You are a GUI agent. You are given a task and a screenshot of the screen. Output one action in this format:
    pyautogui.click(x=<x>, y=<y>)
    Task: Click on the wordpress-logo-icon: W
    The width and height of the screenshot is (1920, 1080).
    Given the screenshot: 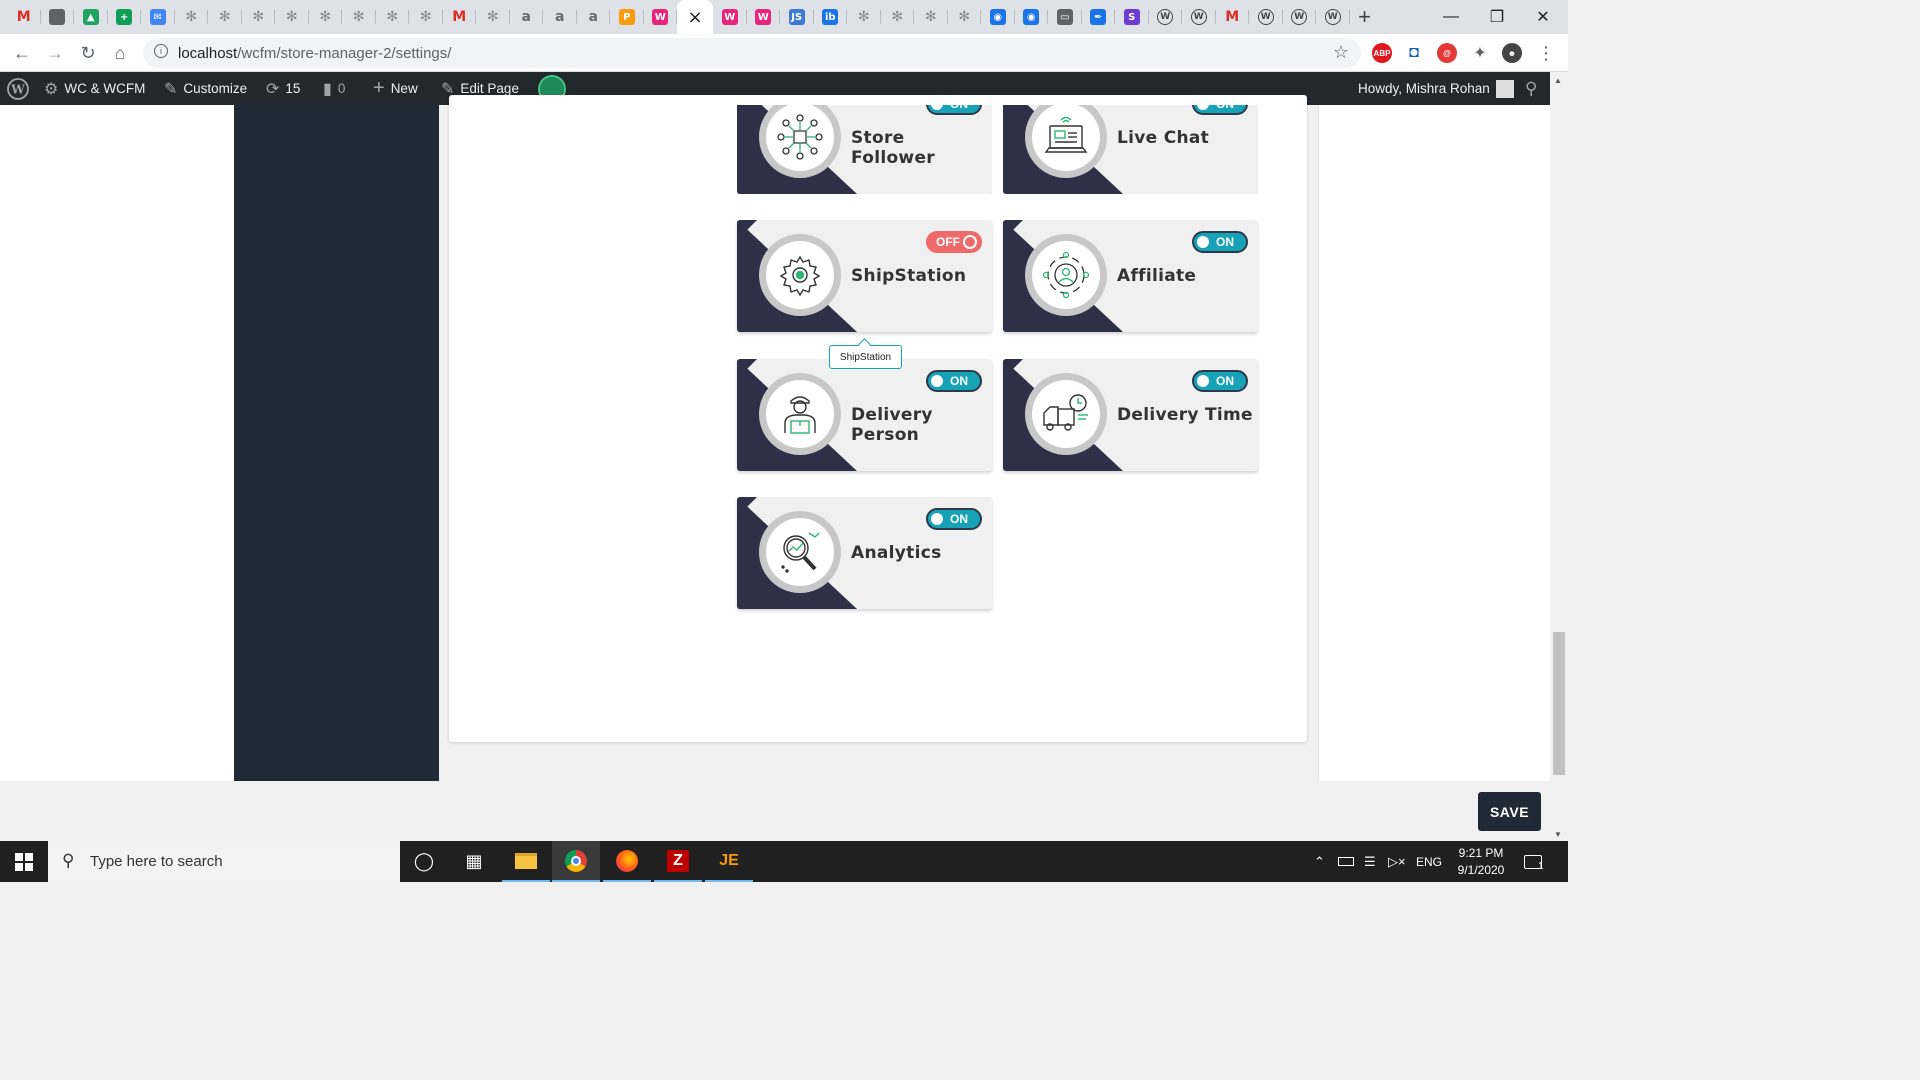 What is the action you would take?
    pyautogui.click(x=18, y=88)
    